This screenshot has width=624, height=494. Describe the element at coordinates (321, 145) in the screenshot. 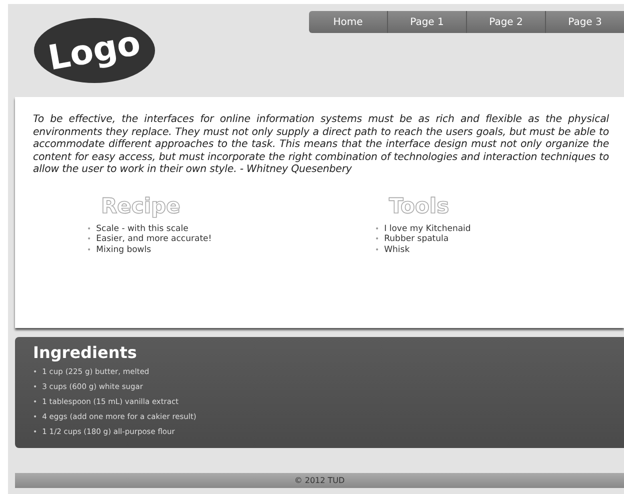

I see `quote-text: To be effective, the interfaces for online information systems must be as rich and flexible as the physical environments they replace. They must not only supply a direct path to reach the users goals, but must be able to accommodate different approaches to the task. This means that the interface design must not only organize the content for easy access, but must incorporate the right combination of technologies and interaction techniques to allow the user to work in their own style. - Whitney Quesenbery` at that location.